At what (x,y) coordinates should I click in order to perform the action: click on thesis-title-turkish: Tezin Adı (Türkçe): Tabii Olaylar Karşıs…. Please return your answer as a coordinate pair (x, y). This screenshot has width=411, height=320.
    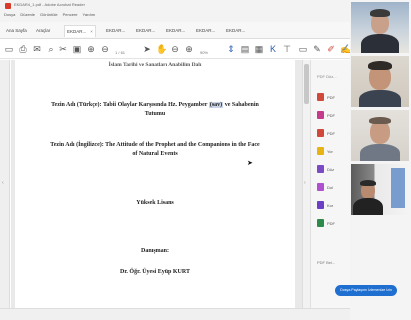
    Looking at the image, I should click on (155, 105).